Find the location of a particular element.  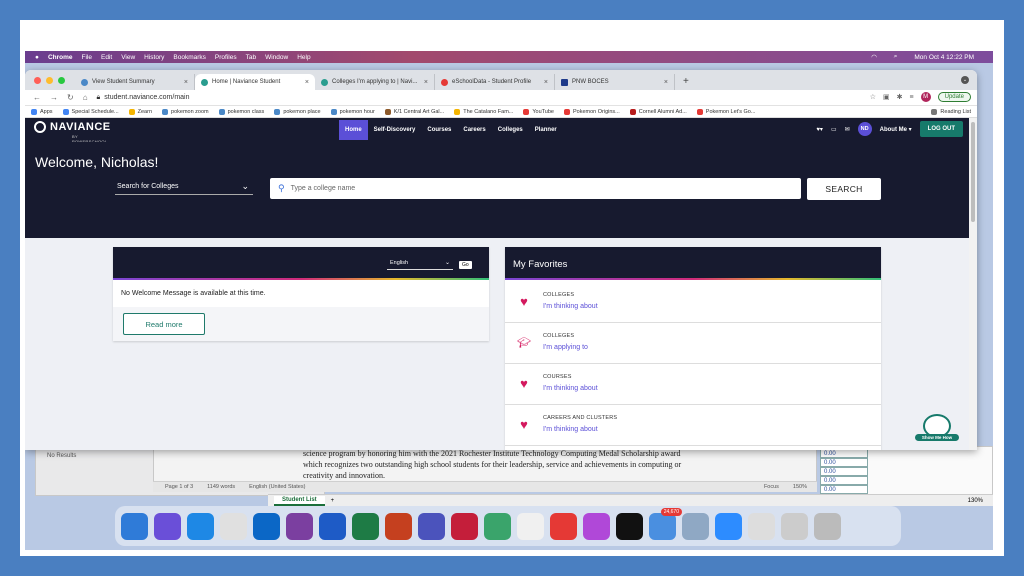

profile-avatar: M is located at coordinates (925, 97).